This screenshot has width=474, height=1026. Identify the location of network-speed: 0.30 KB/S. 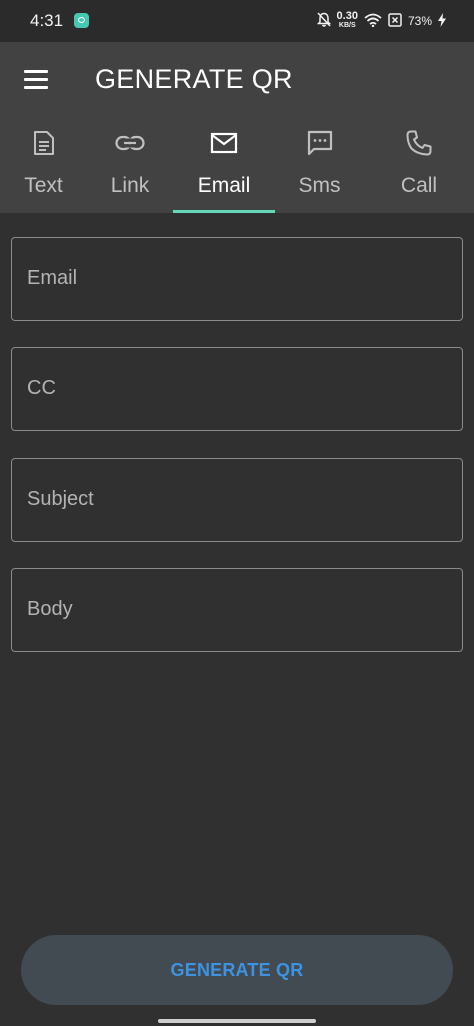
(347, 20).